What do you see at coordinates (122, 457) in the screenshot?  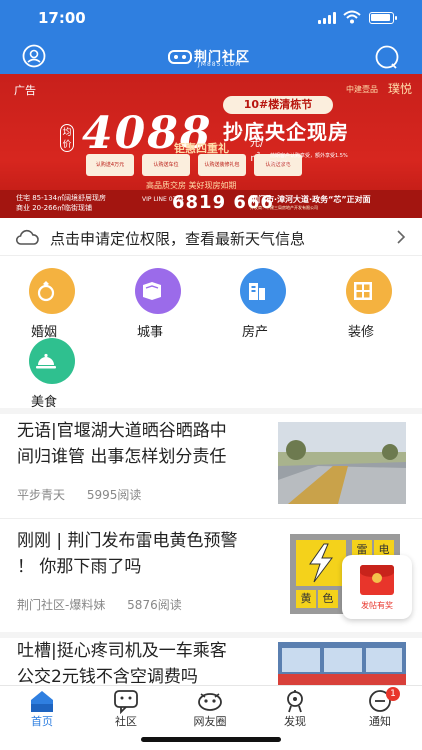 I see `article-title-line2: 间归谁管 出事怎样划分责任` at bounding box center [122, 457].